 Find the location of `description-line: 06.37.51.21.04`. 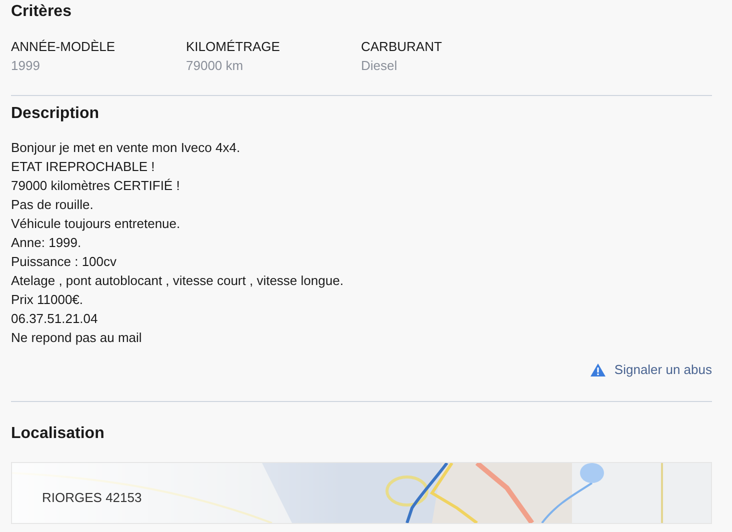

description-line: 06.37.51.21.04 is located at coordinates (54, 319).